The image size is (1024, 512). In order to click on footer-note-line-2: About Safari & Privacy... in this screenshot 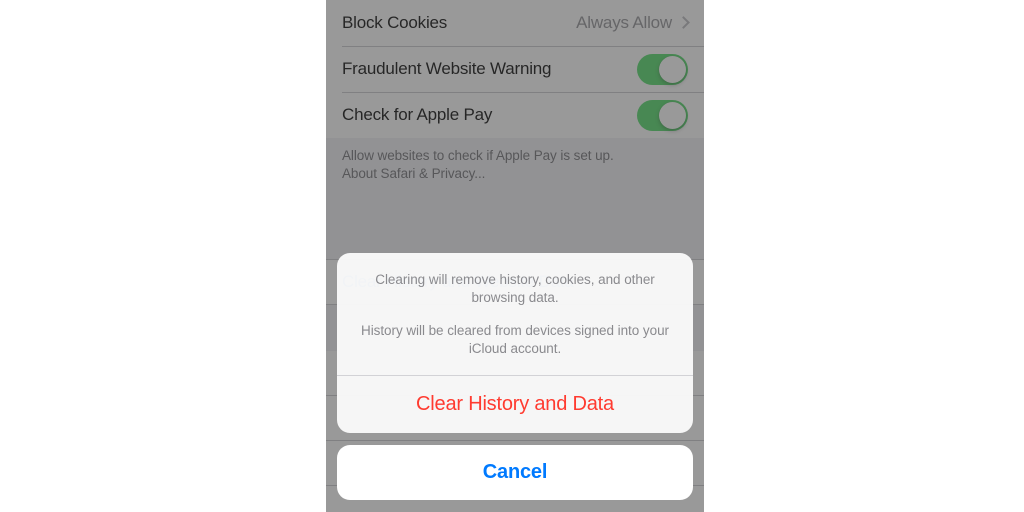, I will do `click(515, 174)`.